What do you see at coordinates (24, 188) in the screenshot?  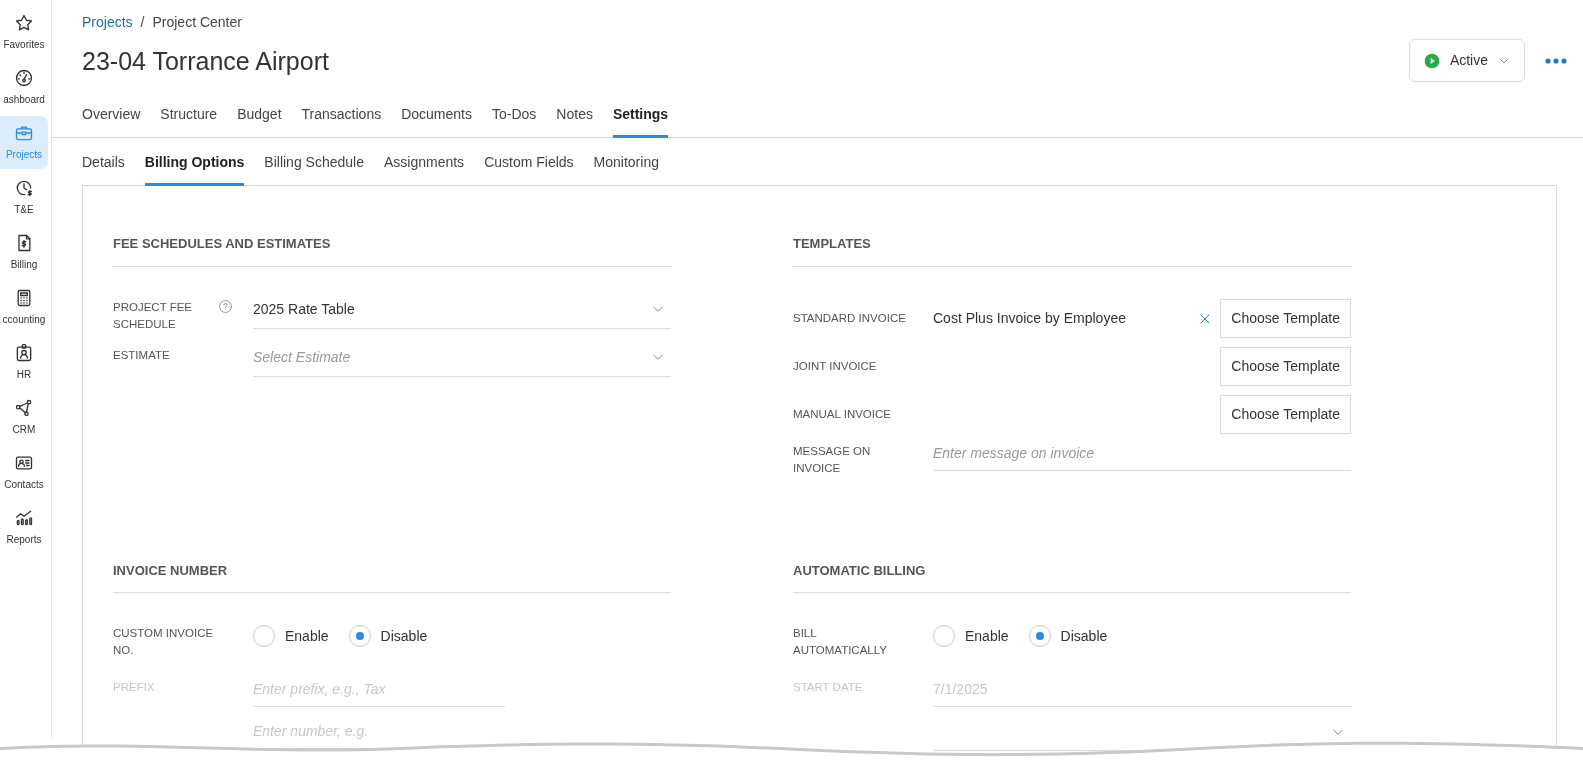 I see `clock-icon` at bounding box center [24, 188].